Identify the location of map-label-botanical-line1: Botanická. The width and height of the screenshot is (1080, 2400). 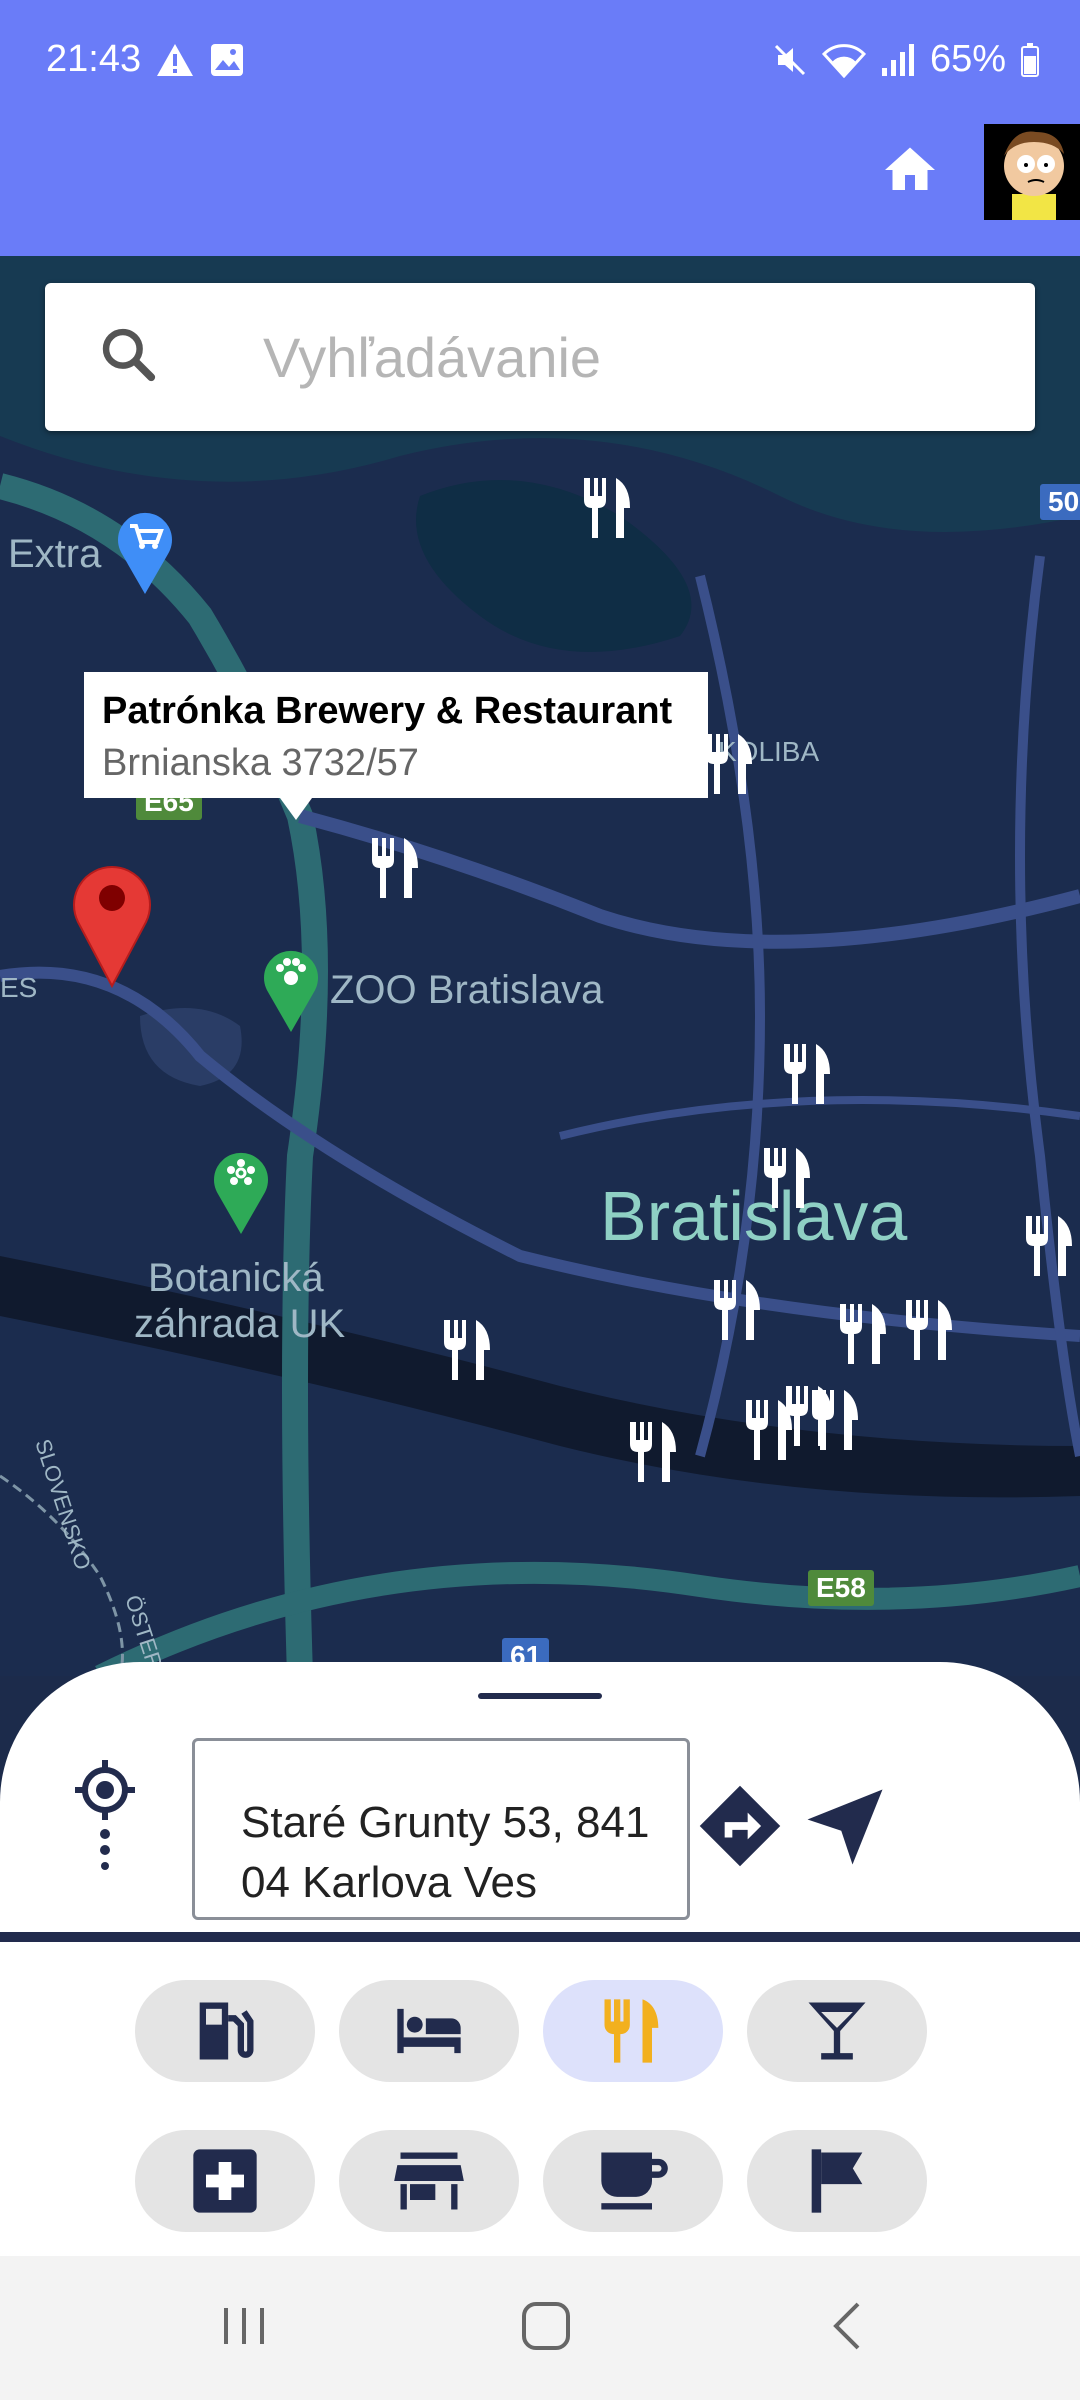
(236, 1278).